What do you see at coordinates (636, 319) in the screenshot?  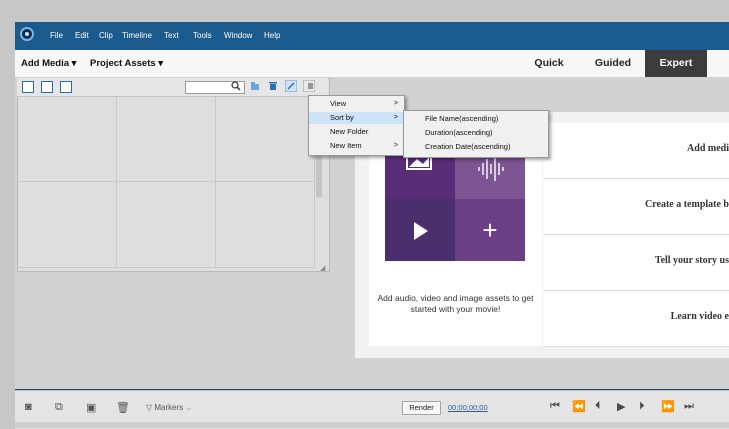 I see `welcome-list-item: Learn video e` at bounding box center [636, 319].